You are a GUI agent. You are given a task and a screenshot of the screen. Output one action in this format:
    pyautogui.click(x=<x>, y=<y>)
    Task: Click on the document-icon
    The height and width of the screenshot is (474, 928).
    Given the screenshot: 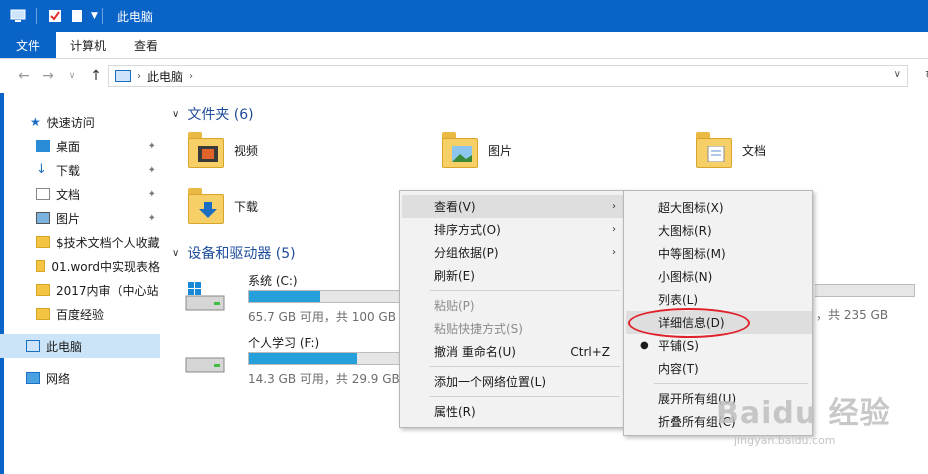 What is the action you would take?
    pyautogui.click(x=43, y=194)
    